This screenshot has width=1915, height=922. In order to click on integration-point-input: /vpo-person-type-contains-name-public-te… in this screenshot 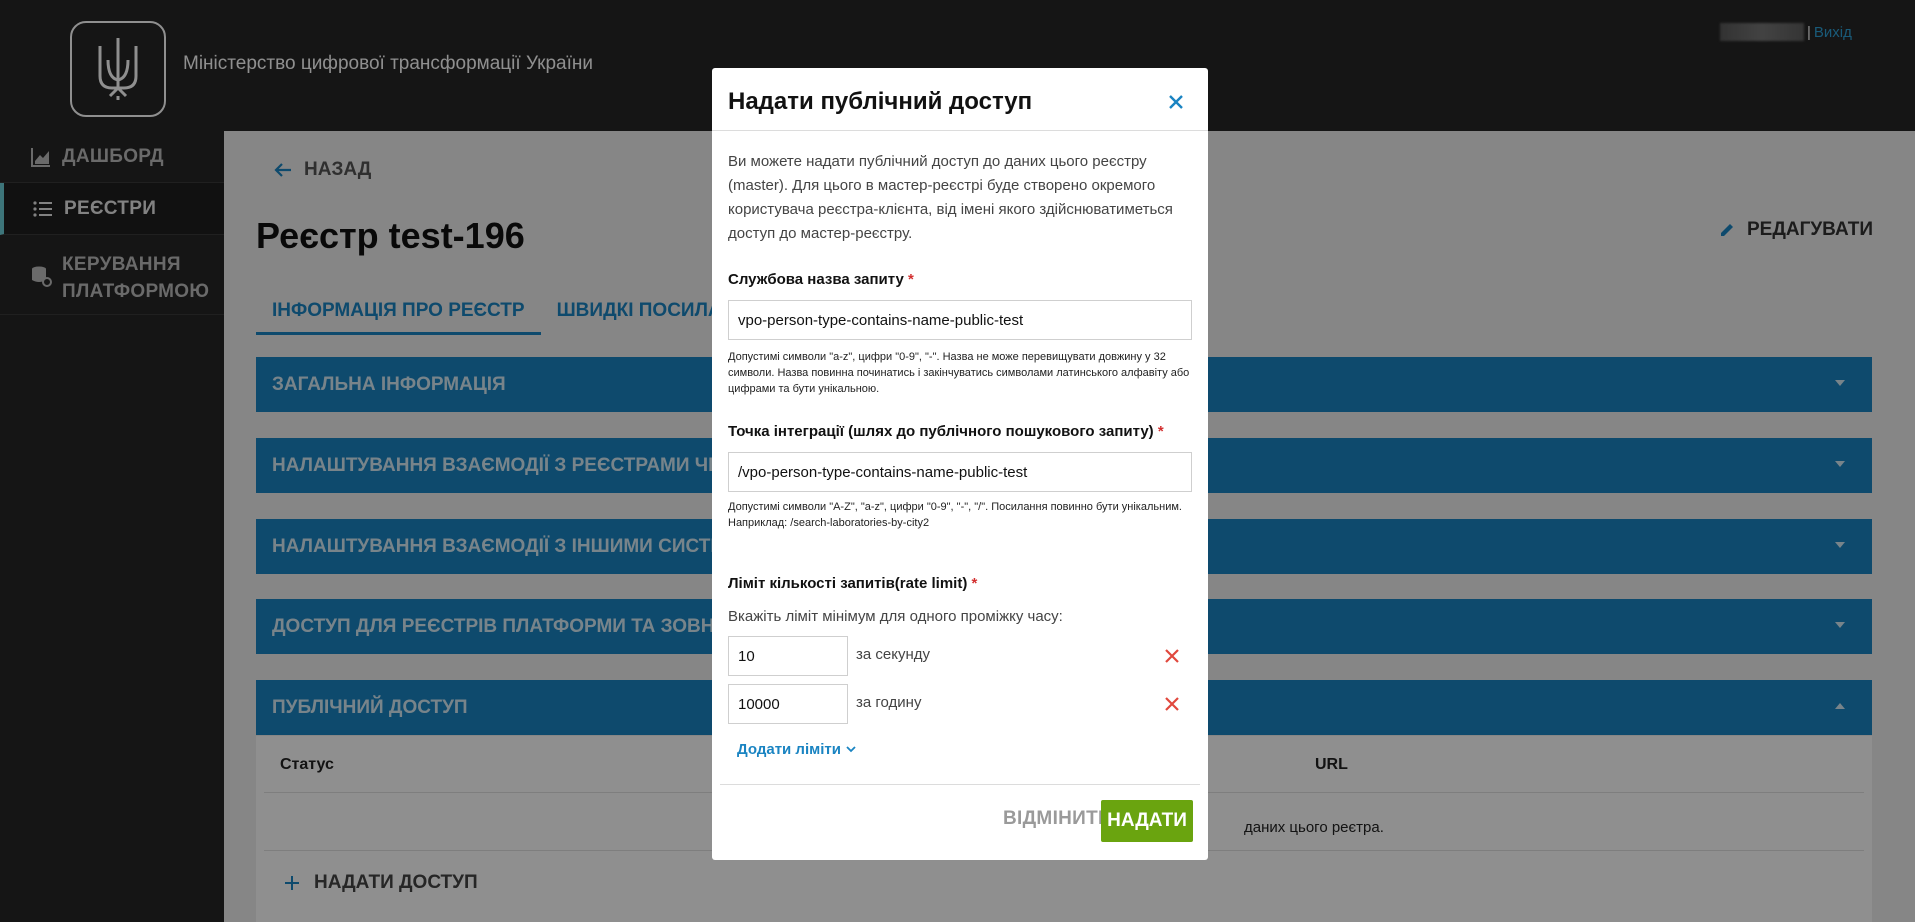, I will do `click(960, 472)`.